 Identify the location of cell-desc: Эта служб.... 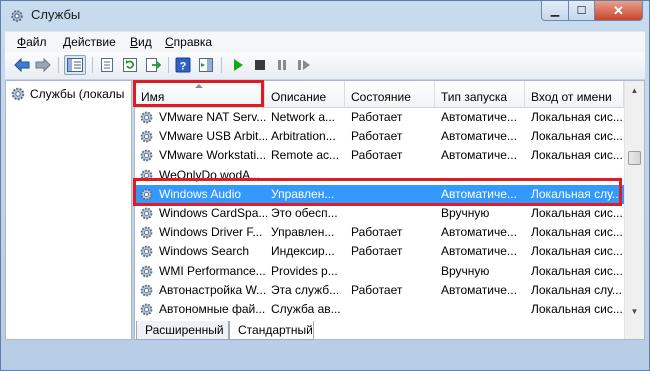
(305, 289).